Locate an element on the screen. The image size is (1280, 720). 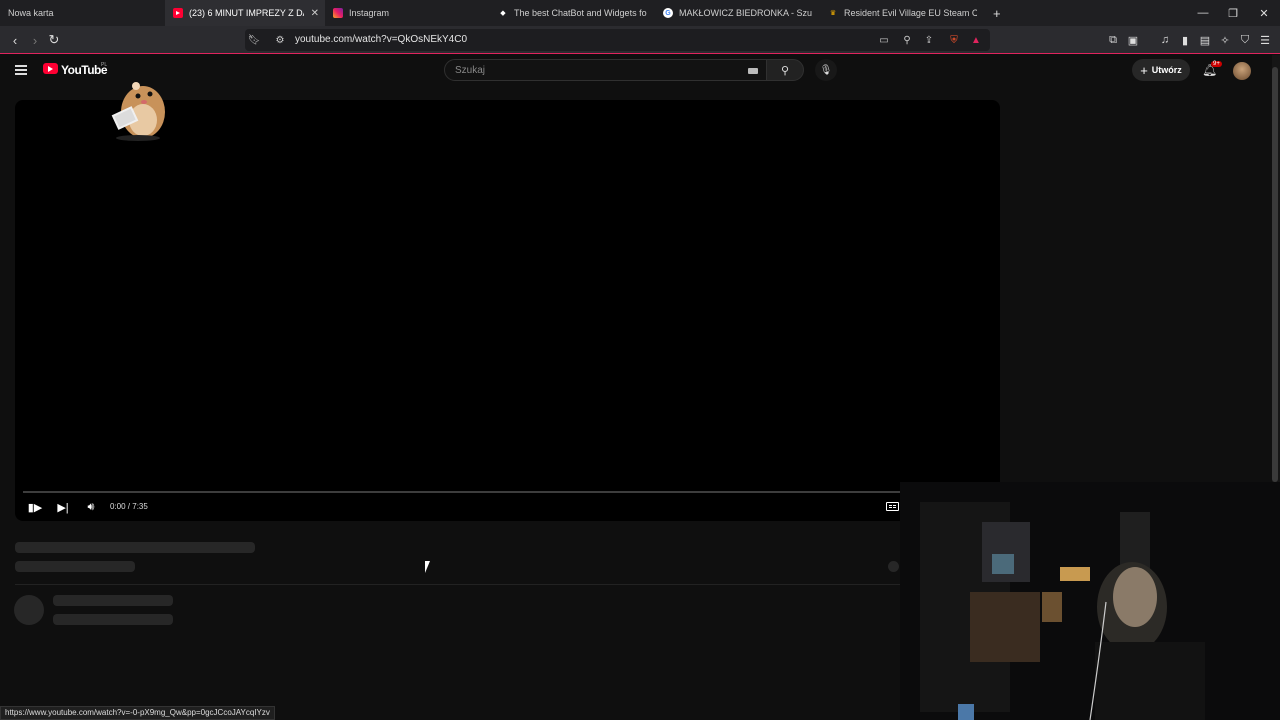
tab-label: The best ChatBot and Widgets for Ki is located at coordinates (580, 13).